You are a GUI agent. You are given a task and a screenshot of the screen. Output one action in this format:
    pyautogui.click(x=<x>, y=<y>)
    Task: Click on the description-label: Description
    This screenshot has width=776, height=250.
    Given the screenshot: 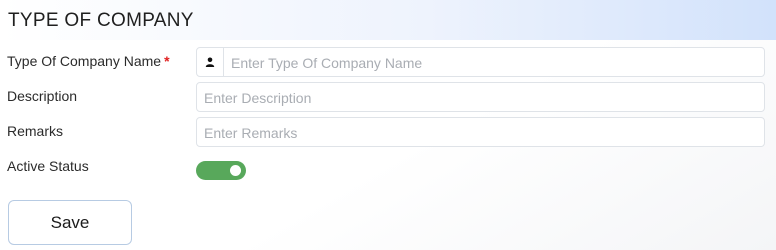 What is the action you would take?
    pyautogui.click(x=42, y=96)
    